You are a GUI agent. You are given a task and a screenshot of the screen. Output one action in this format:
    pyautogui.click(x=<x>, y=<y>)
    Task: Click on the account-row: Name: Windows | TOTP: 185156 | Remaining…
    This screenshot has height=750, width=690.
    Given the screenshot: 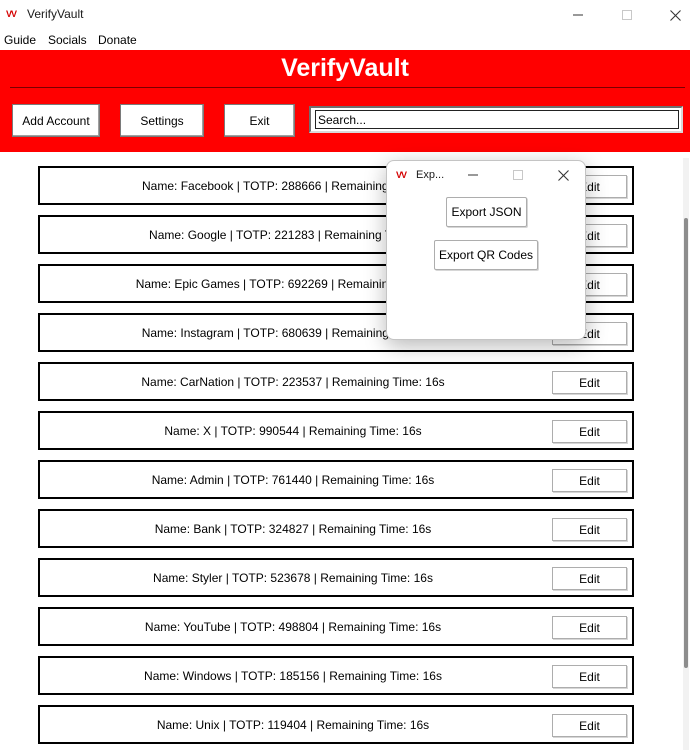 What is the action you would take?
    pyautogui.click(x=336, y=675)
    